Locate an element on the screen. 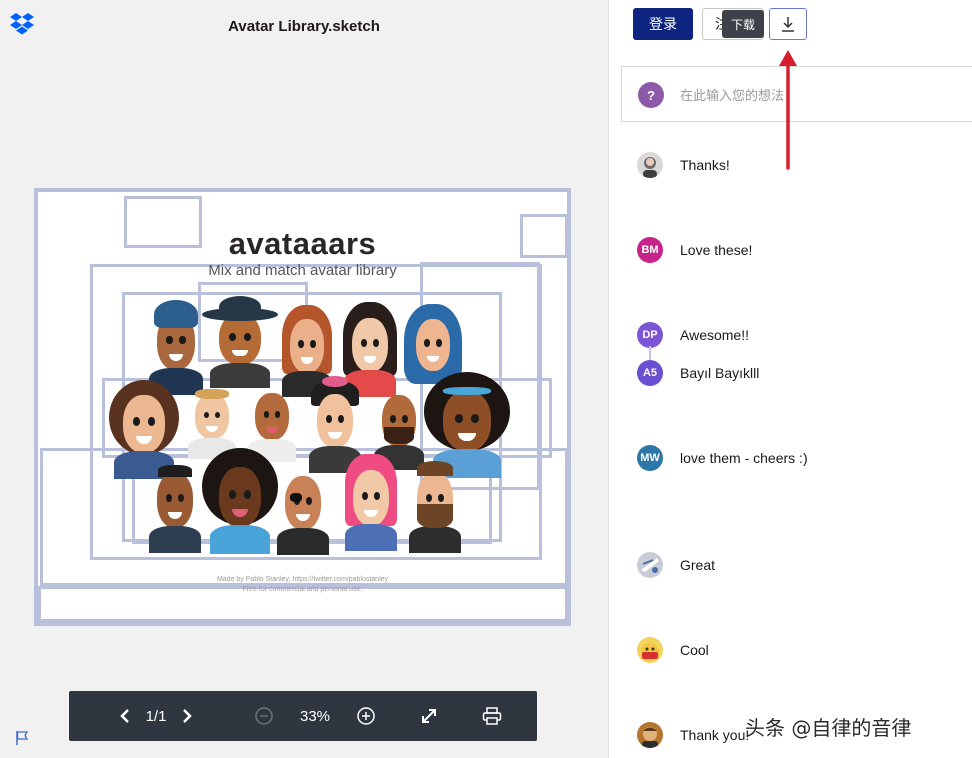 The image size is (972, 758). guest-avatar: ? is located at coordinates (651, 95).